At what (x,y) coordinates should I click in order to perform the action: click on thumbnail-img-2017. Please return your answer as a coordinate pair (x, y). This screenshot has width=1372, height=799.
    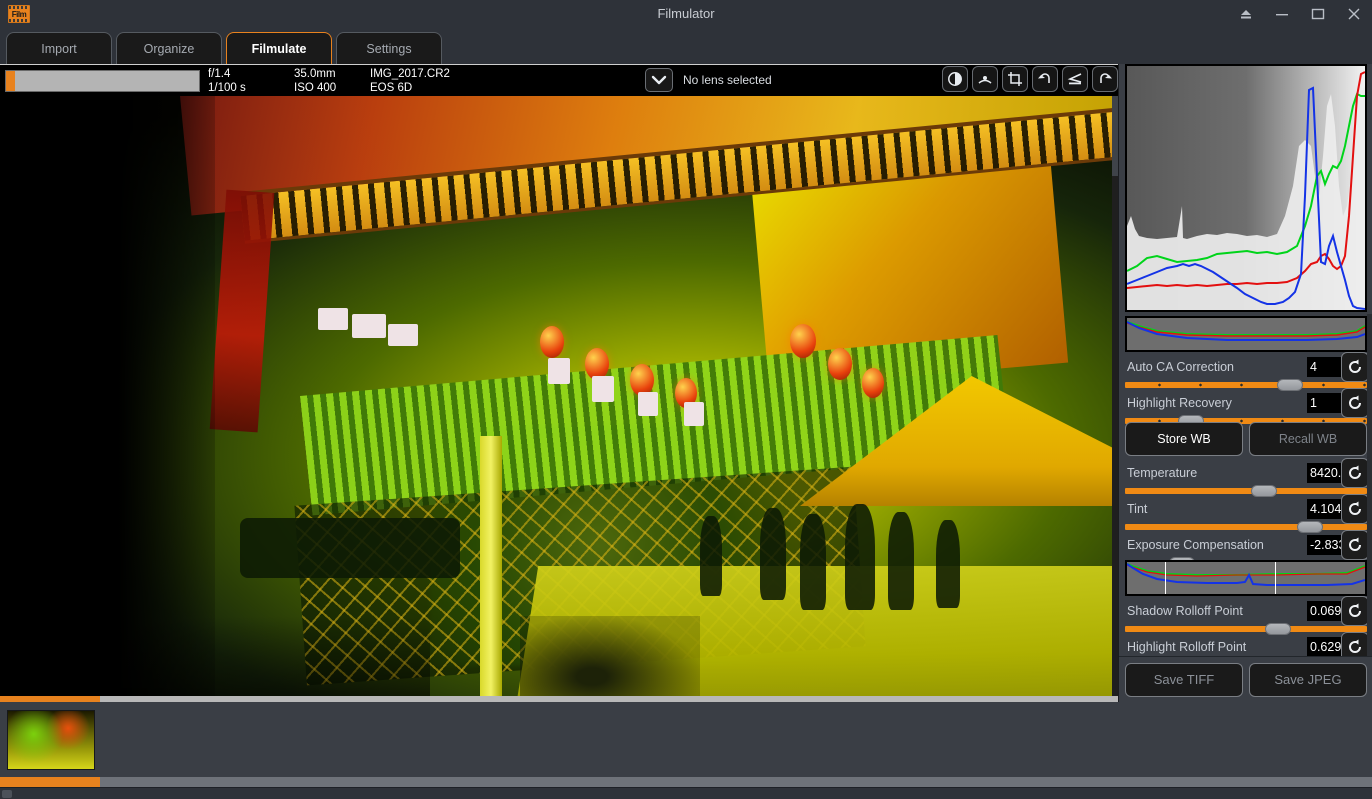
    Looking at the image, I should click on (51, 740).